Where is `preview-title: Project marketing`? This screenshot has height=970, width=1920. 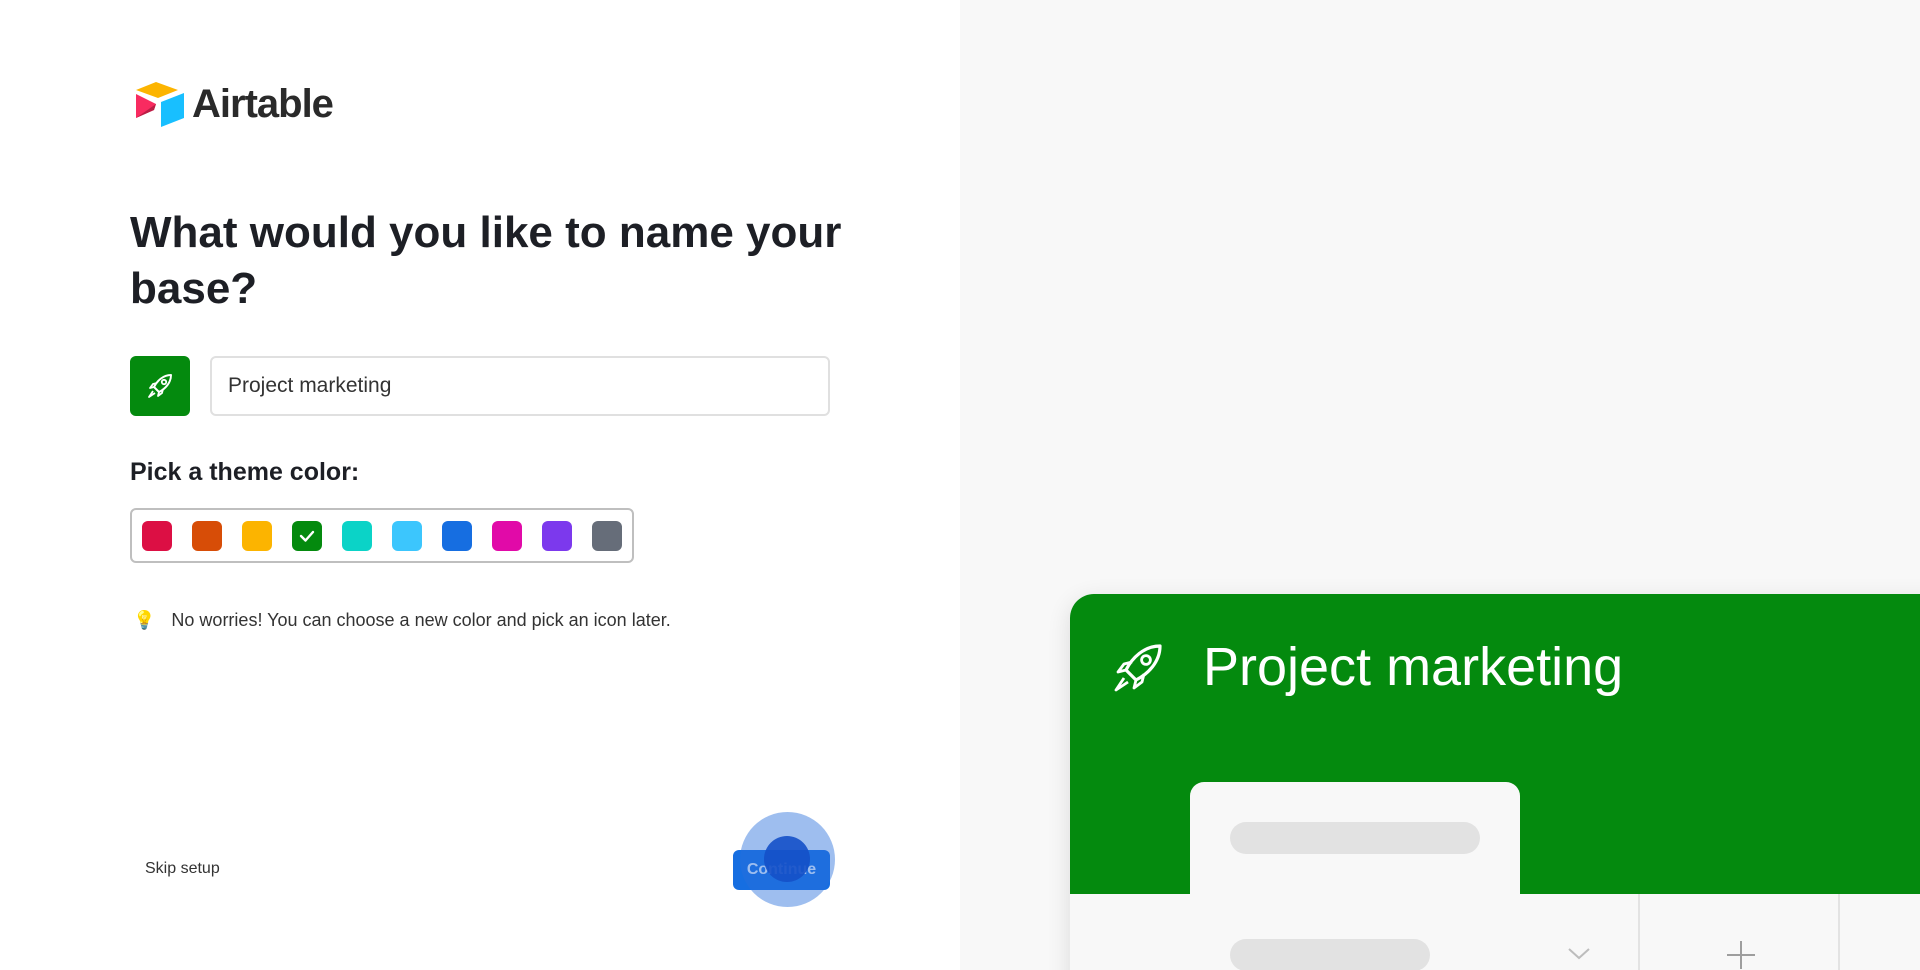
preview-title: Project marketing is located at coordinates (1413, 667).